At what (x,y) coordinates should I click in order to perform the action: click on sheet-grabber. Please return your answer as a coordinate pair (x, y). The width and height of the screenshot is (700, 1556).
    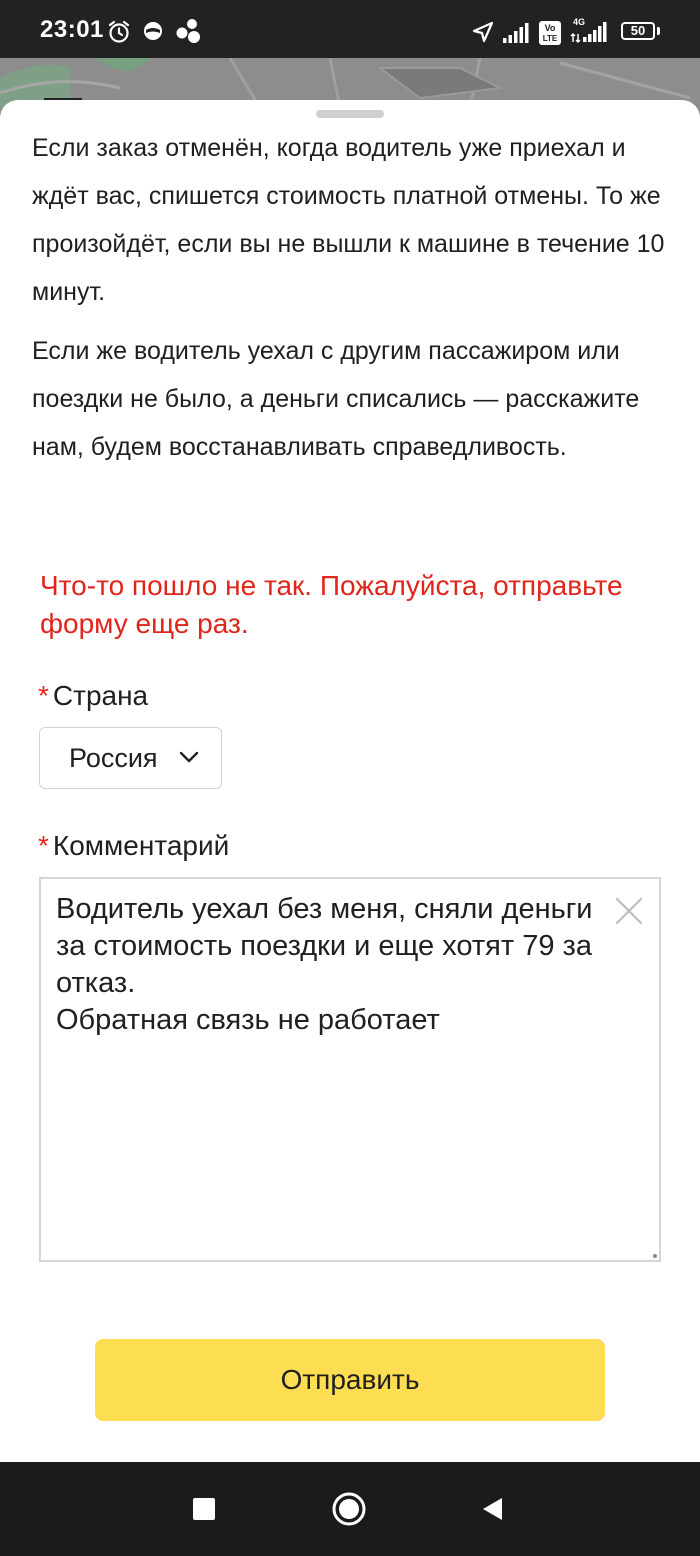
    Looking at the image, I should click on (350, 114).